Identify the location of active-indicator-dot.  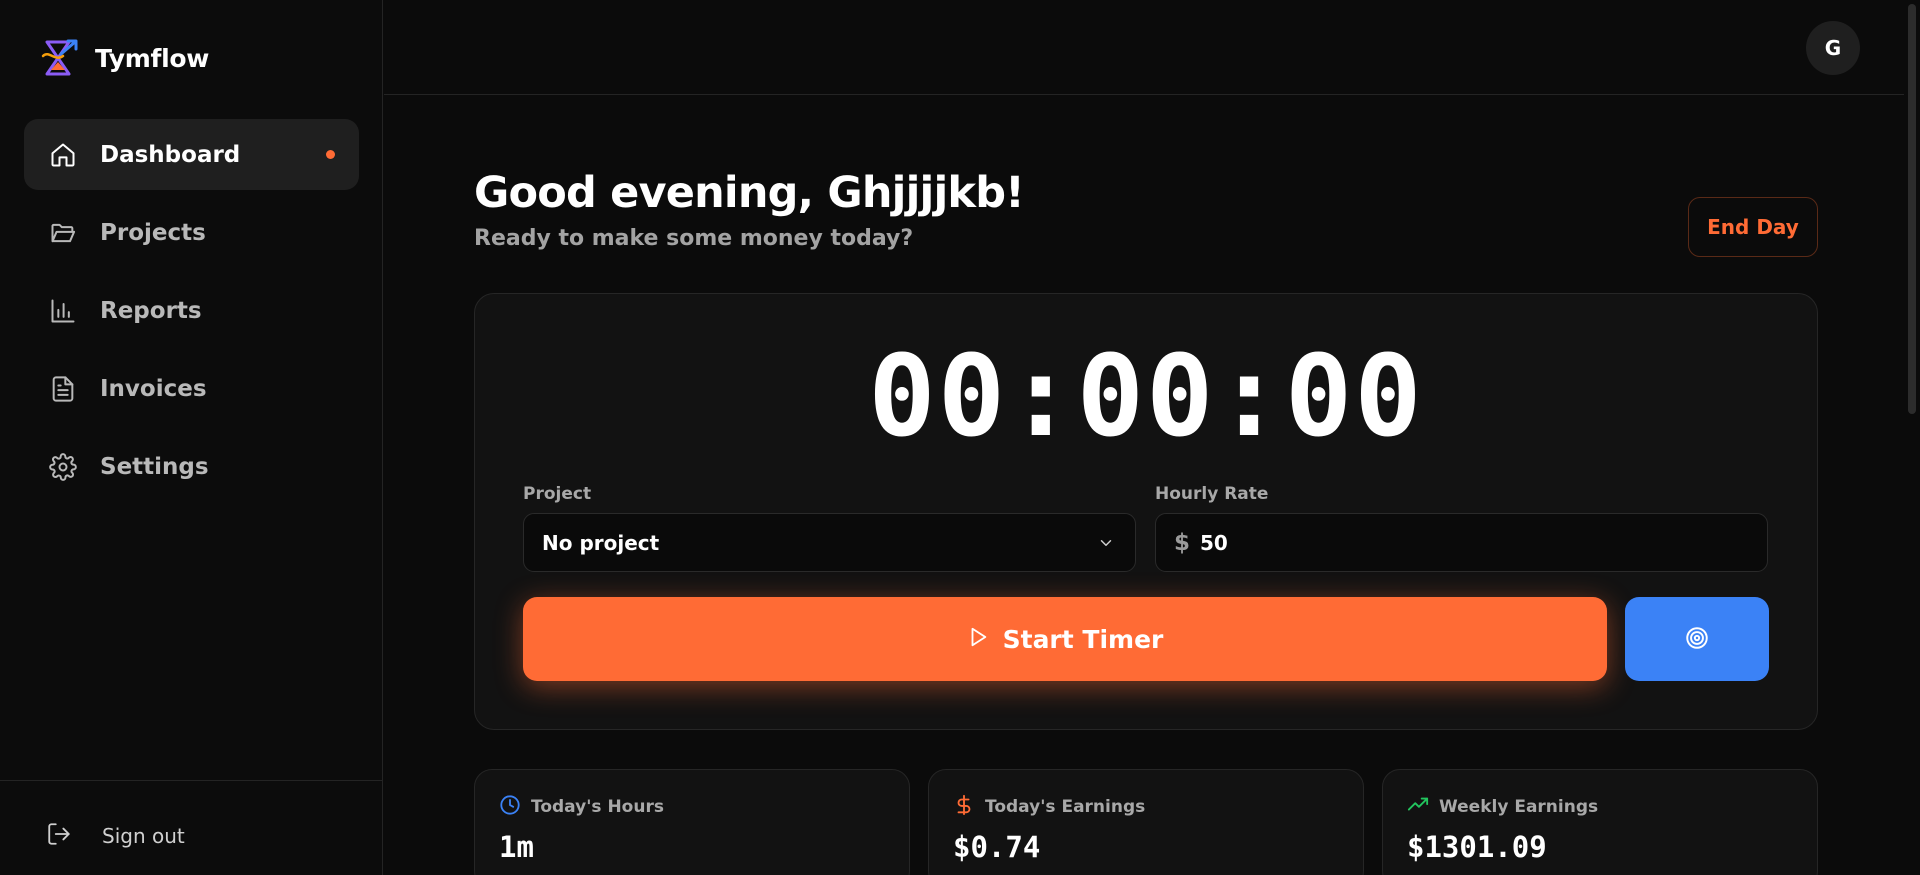
(330, 154).